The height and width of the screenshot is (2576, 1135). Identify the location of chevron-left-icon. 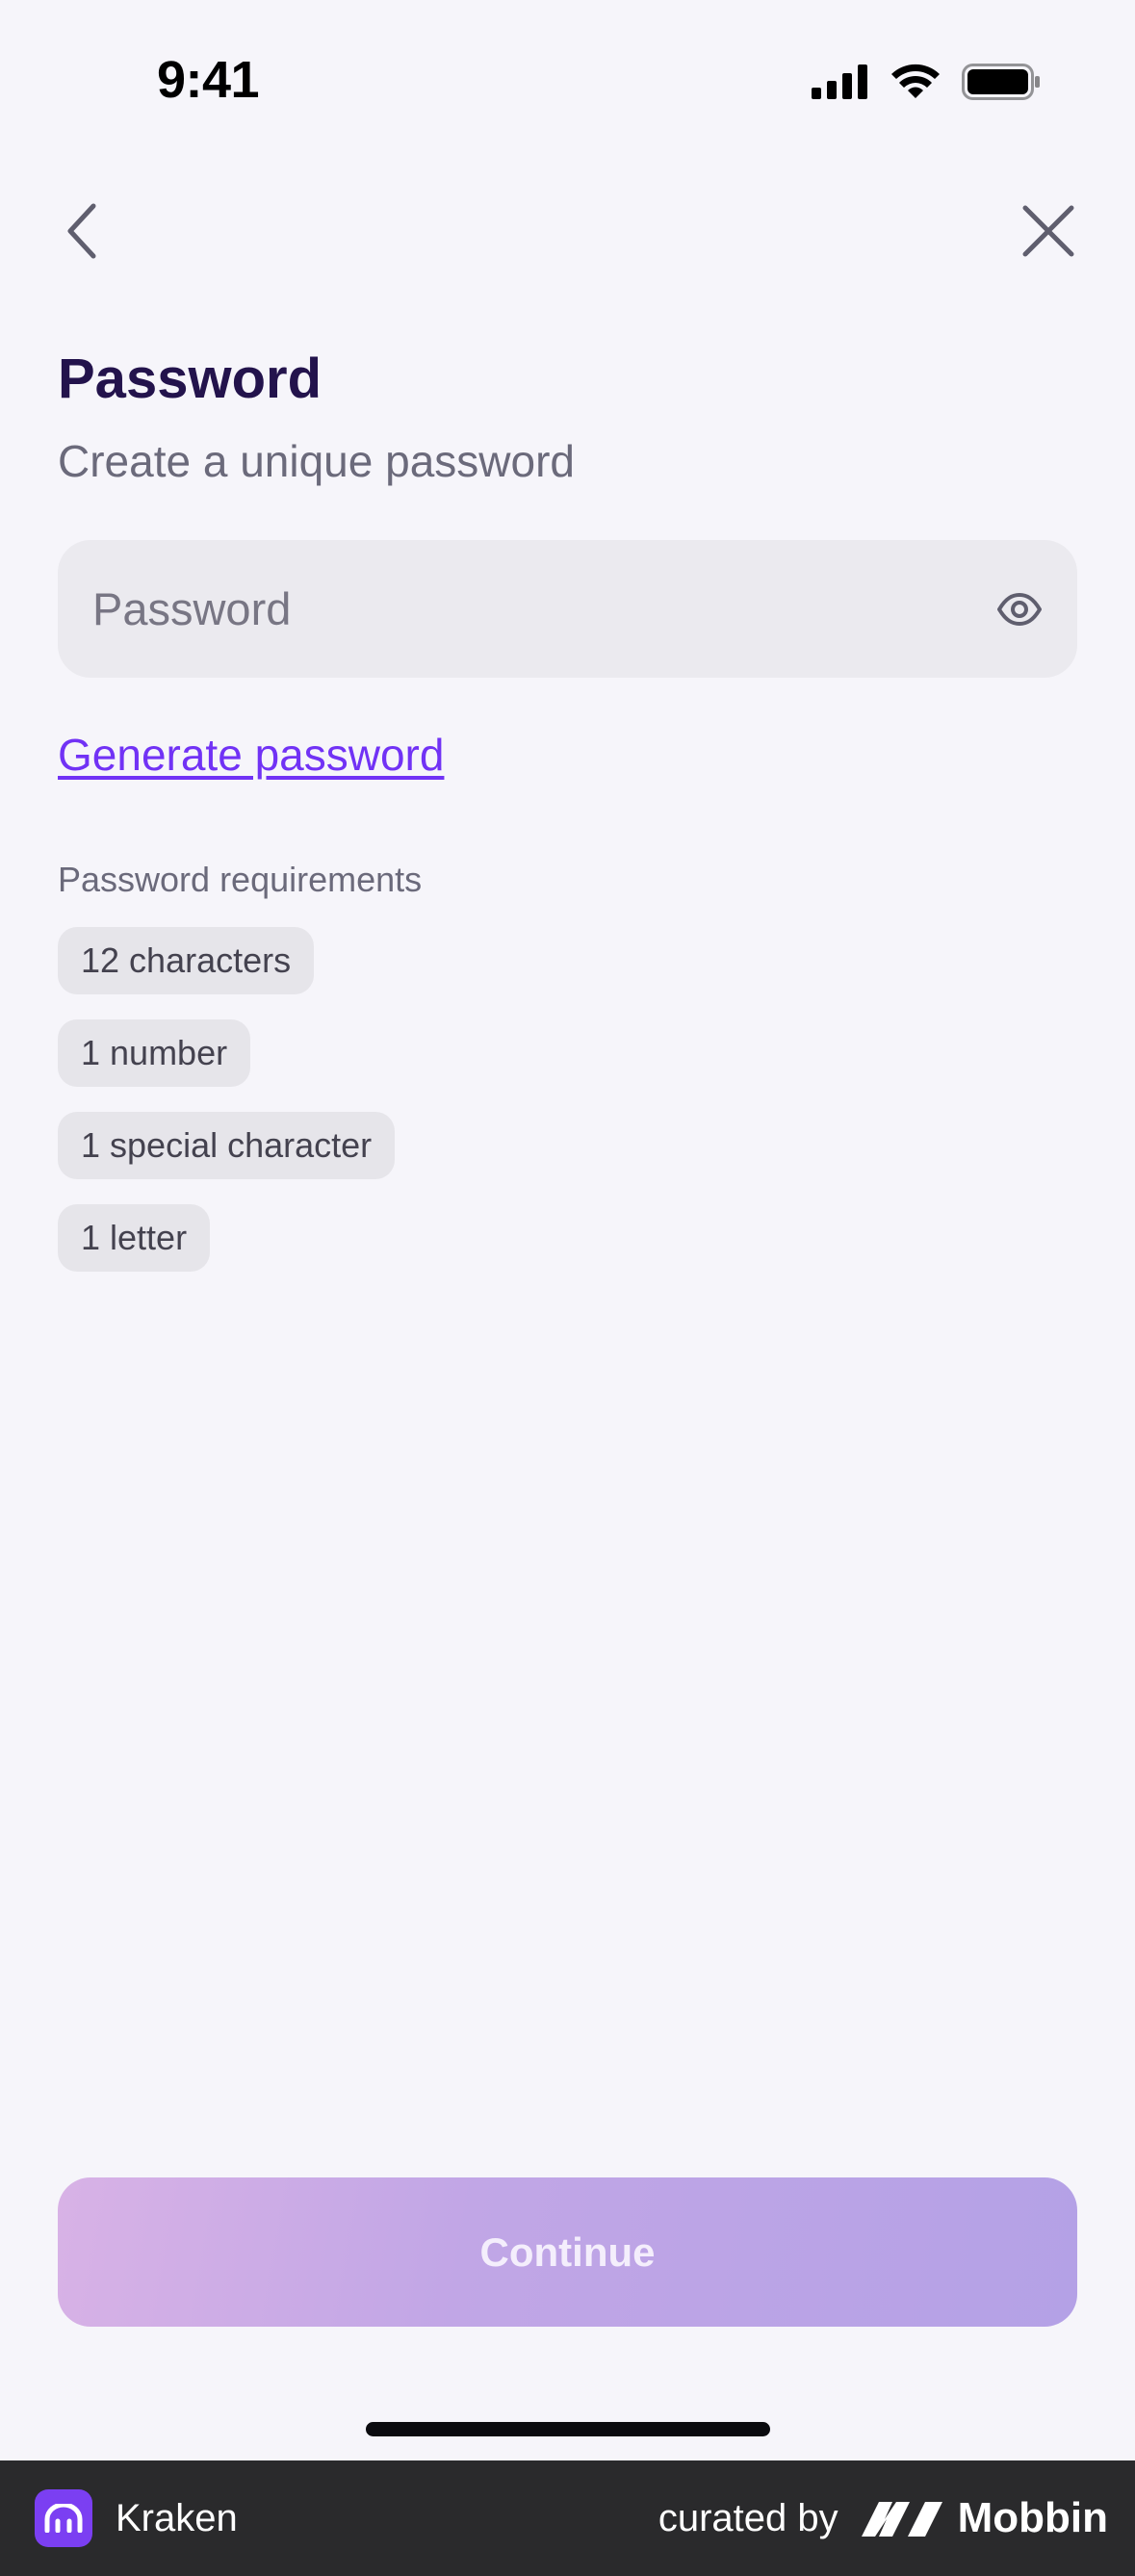
(81, 231).